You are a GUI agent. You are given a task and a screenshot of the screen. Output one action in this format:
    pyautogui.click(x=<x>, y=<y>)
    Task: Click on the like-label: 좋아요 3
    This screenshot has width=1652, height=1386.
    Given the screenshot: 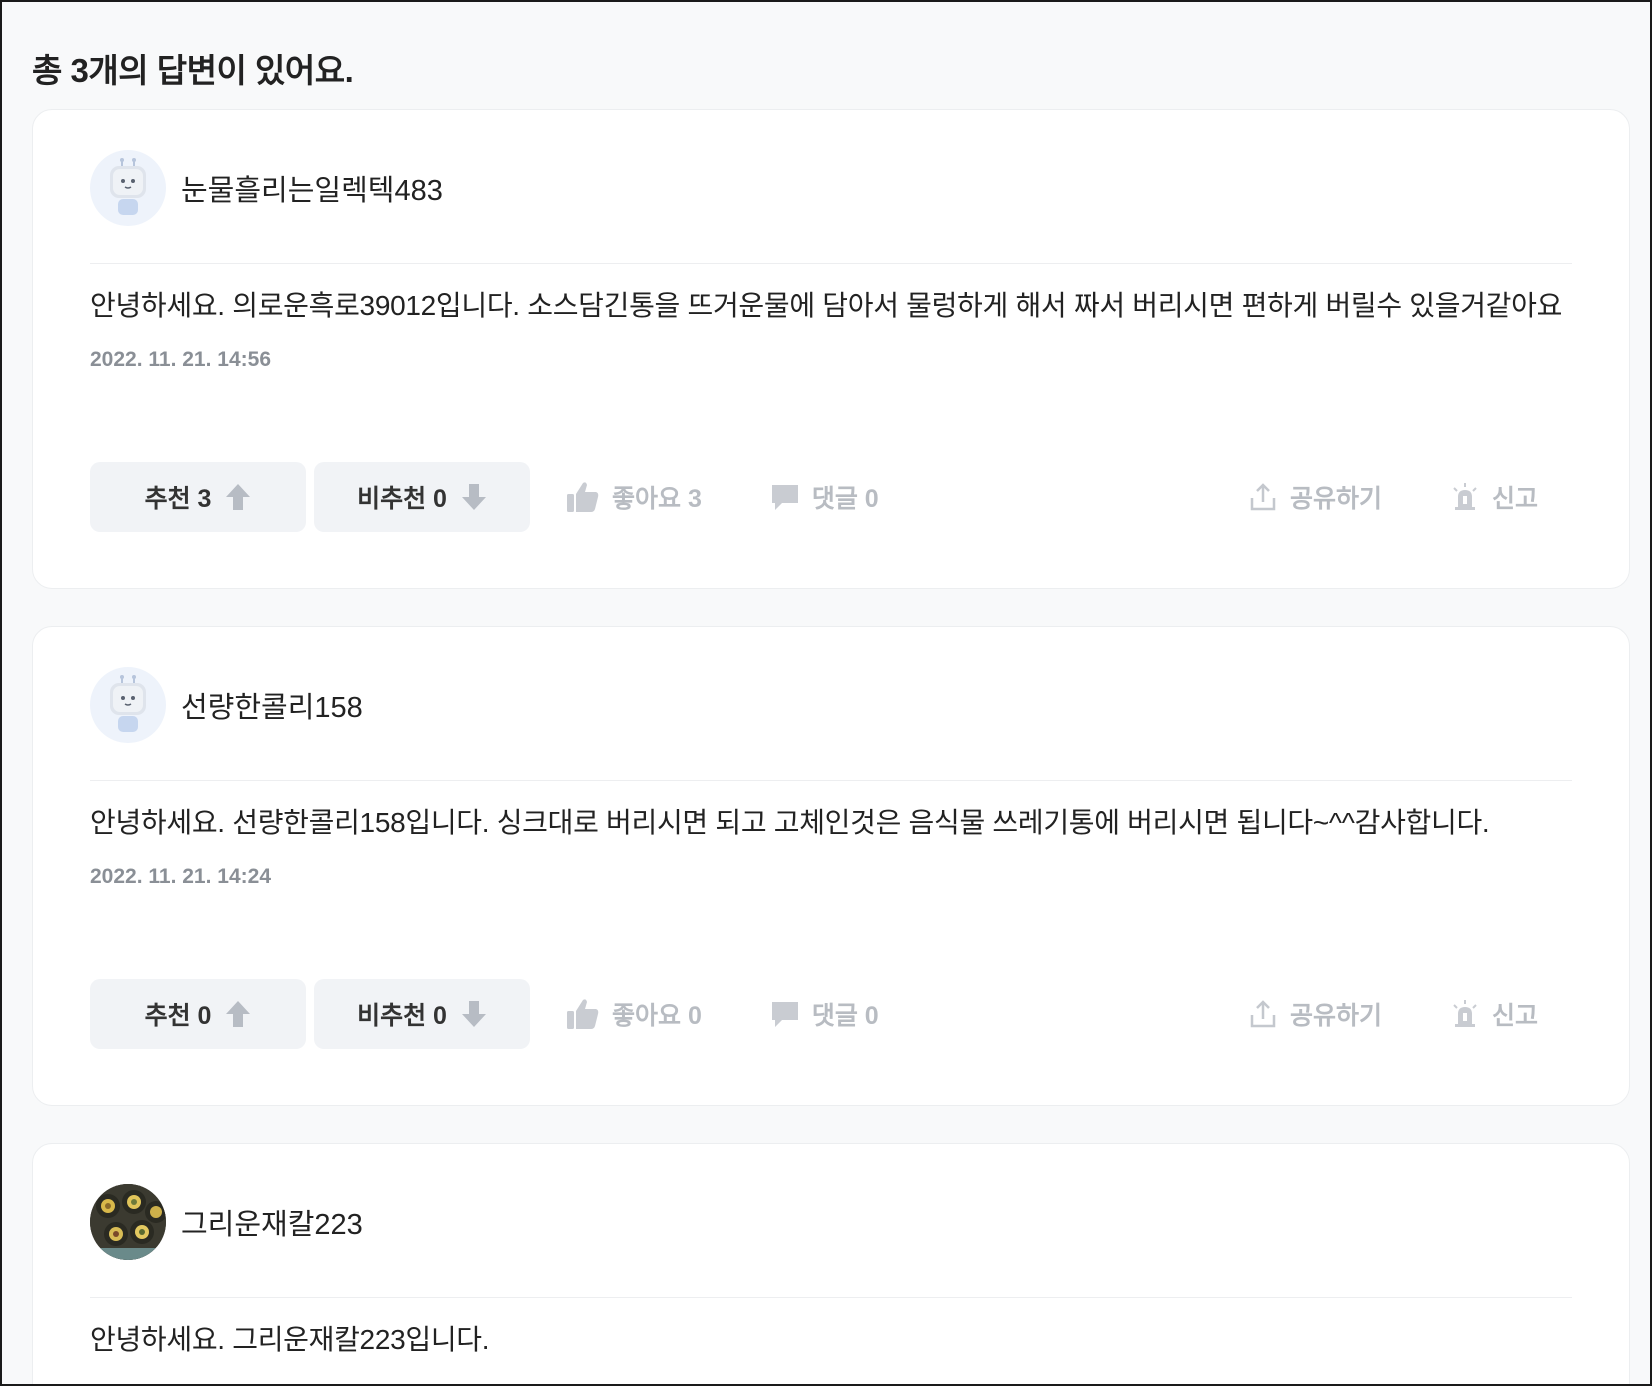 What is the action you would take?
    pyautogui.click(x=657, y=499)
    